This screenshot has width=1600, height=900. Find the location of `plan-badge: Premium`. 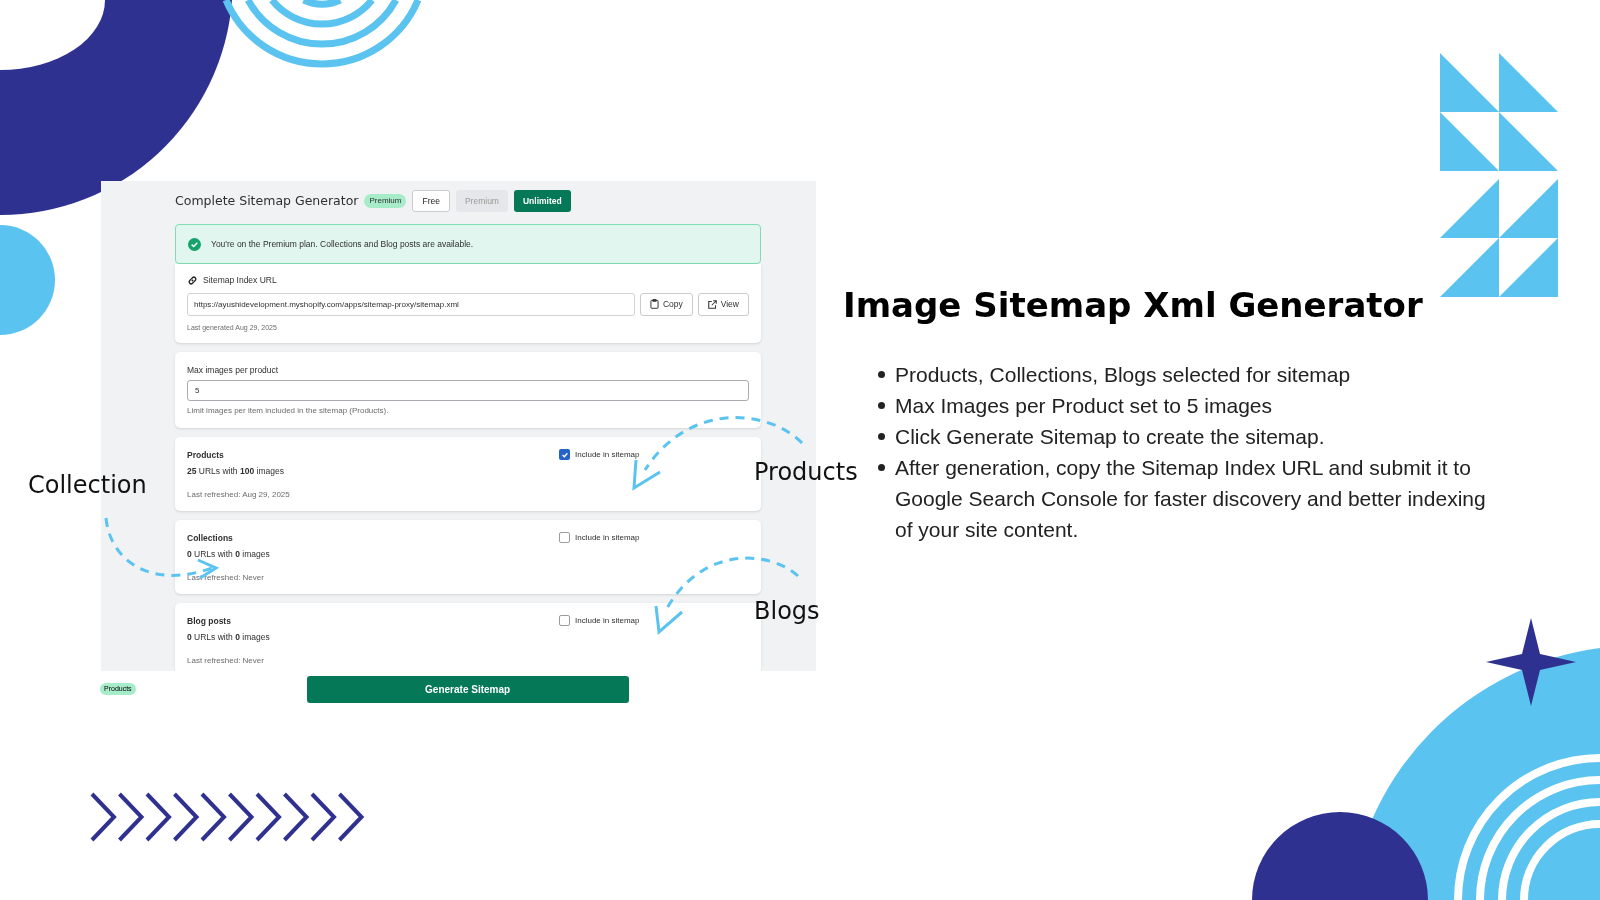

plan-badge: Premium is located at coordinates (385, 201).